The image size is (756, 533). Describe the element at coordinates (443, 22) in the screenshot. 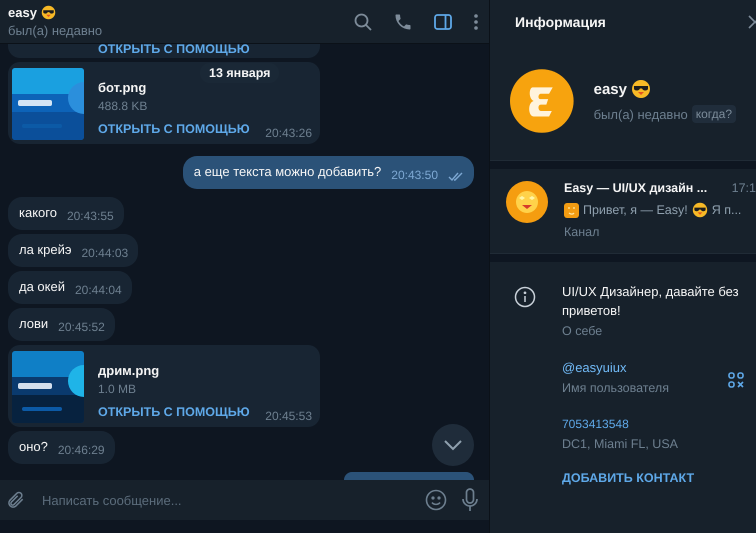

I see `sidebar-toggle-button` at that location.